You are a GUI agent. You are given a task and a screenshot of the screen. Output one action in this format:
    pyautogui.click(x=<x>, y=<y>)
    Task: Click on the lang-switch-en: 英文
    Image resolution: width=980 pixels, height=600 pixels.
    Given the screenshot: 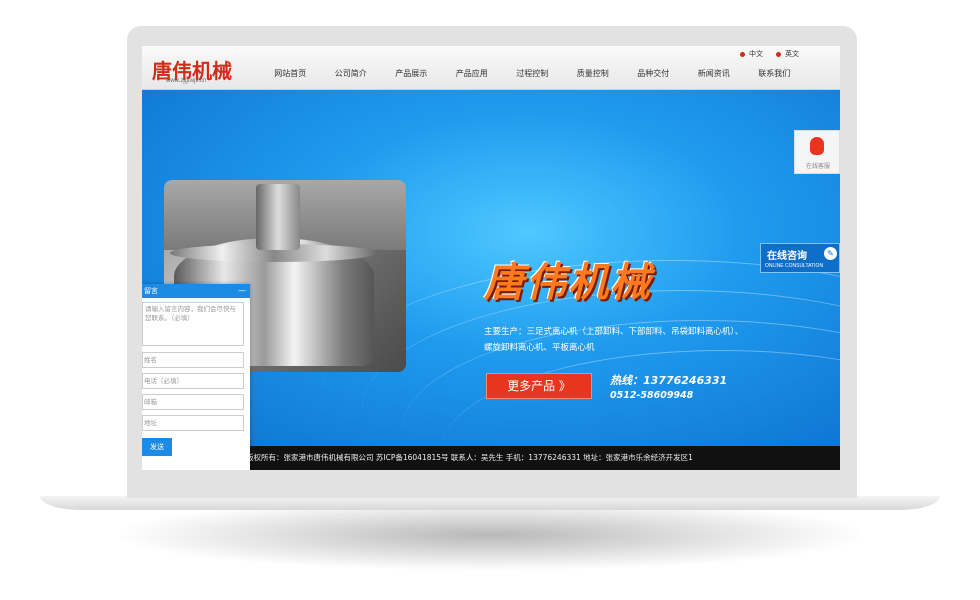 What is the action you would take?
    pyautogui.click(x=787, y=54)
    